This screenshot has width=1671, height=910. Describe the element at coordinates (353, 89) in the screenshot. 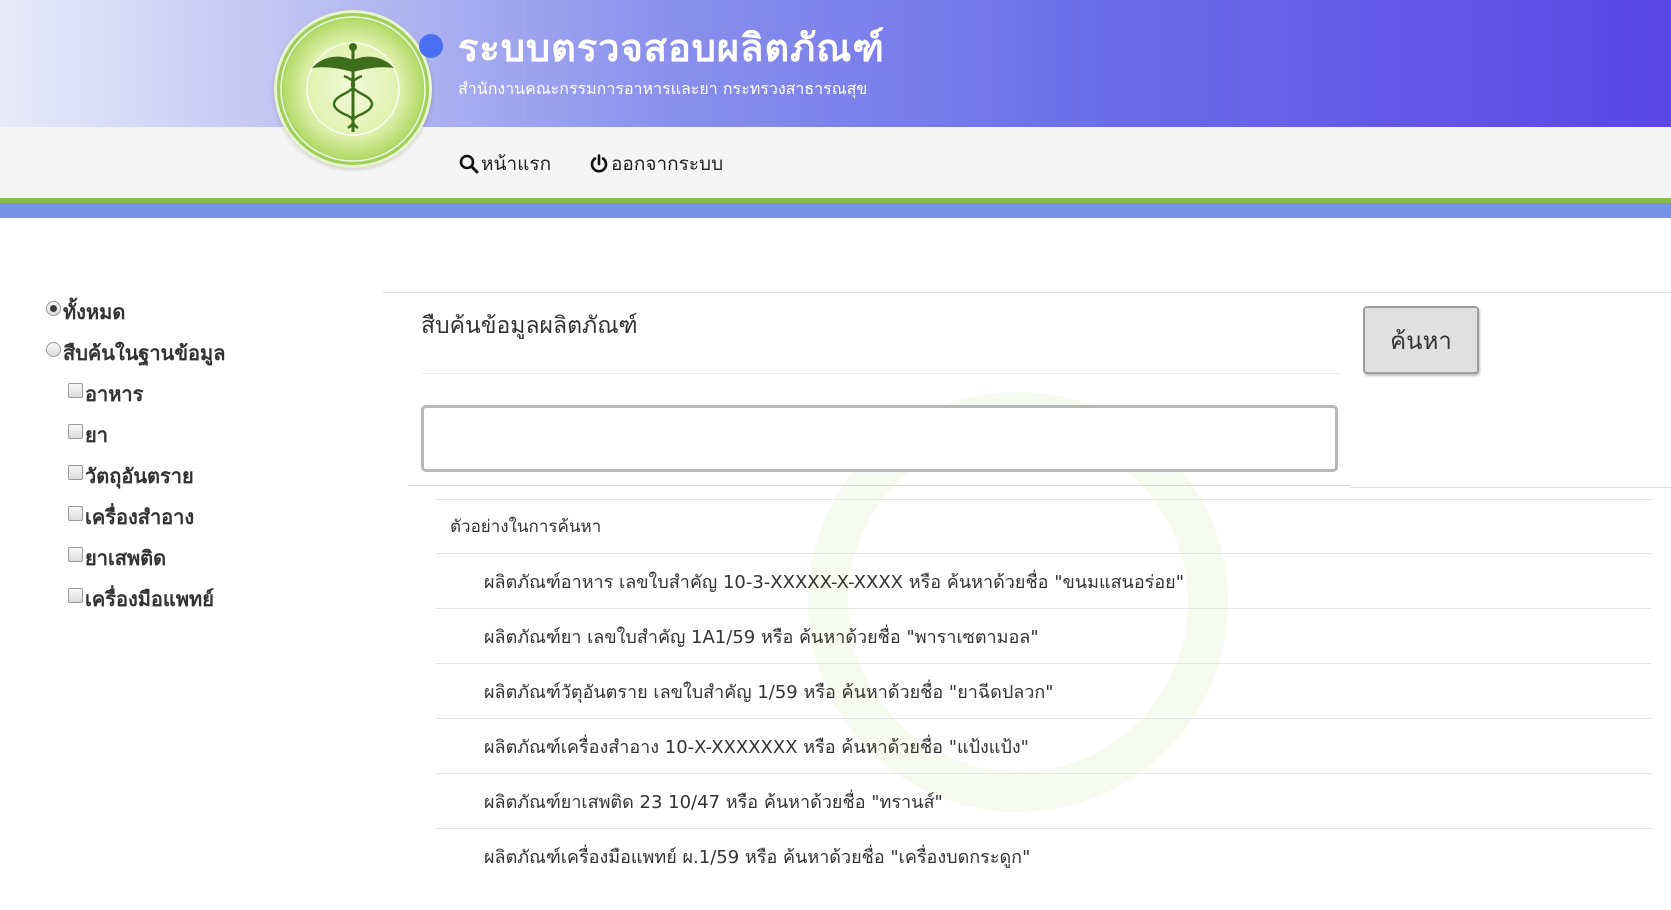

I see `caduceus-emblem-icon` at that location.